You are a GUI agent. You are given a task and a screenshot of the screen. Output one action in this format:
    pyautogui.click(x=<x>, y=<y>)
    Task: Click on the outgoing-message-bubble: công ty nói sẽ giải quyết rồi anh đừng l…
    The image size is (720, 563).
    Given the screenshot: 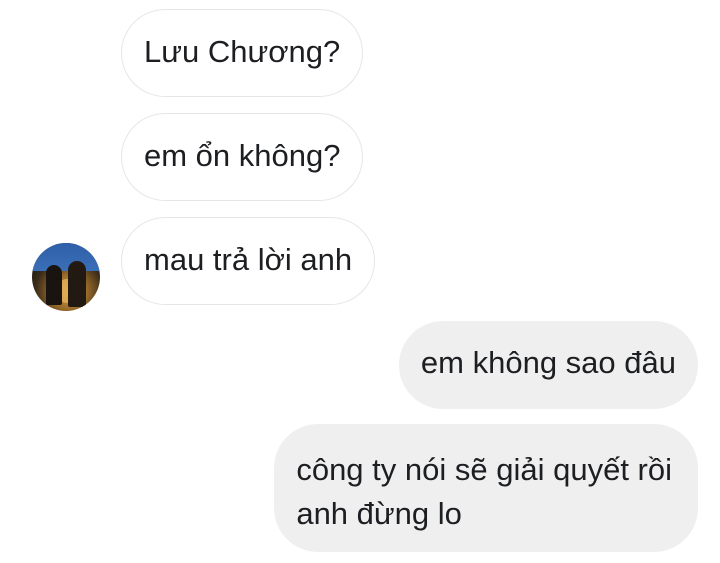 What is the action you would take?
    pyautogui.click(x=486, y=488)
    